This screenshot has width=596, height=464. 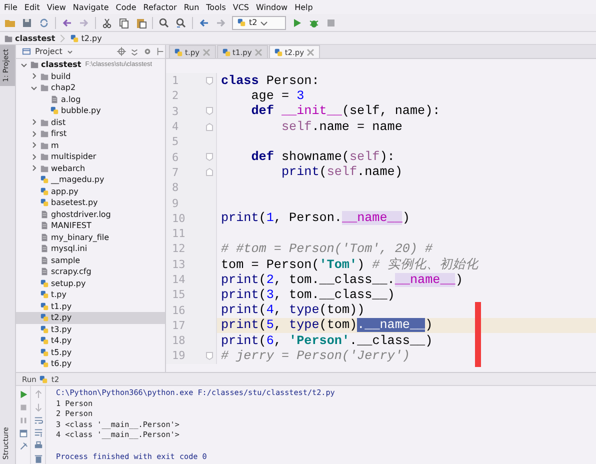 What do you see at coordinates (107, 22) in the screenshot?
I see `cut-icon` at bounding box center [107, 22].